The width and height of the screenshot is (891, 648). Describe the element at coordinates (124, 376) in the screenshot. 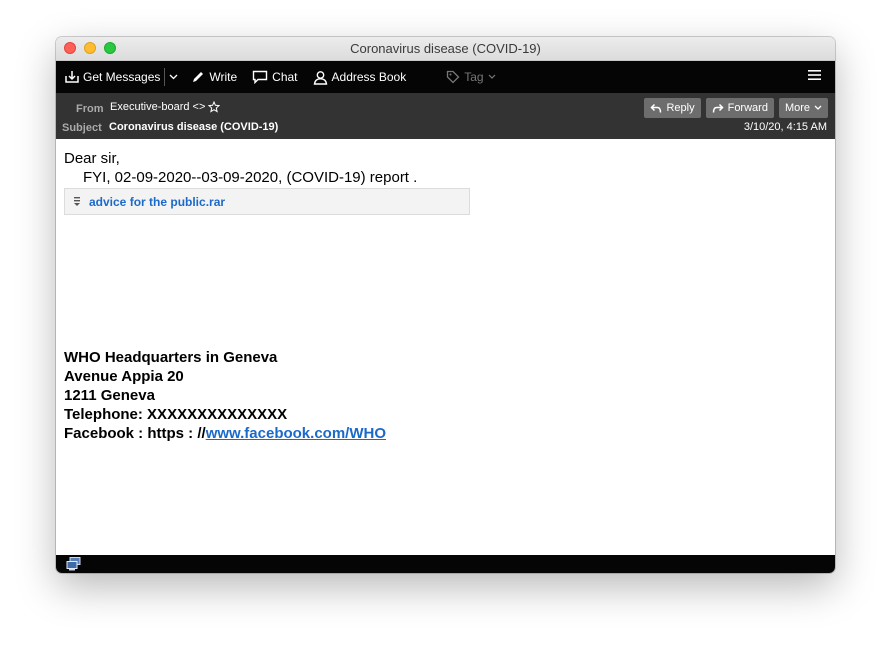

I see `signature-line: Avenue Appia 20` at that location.